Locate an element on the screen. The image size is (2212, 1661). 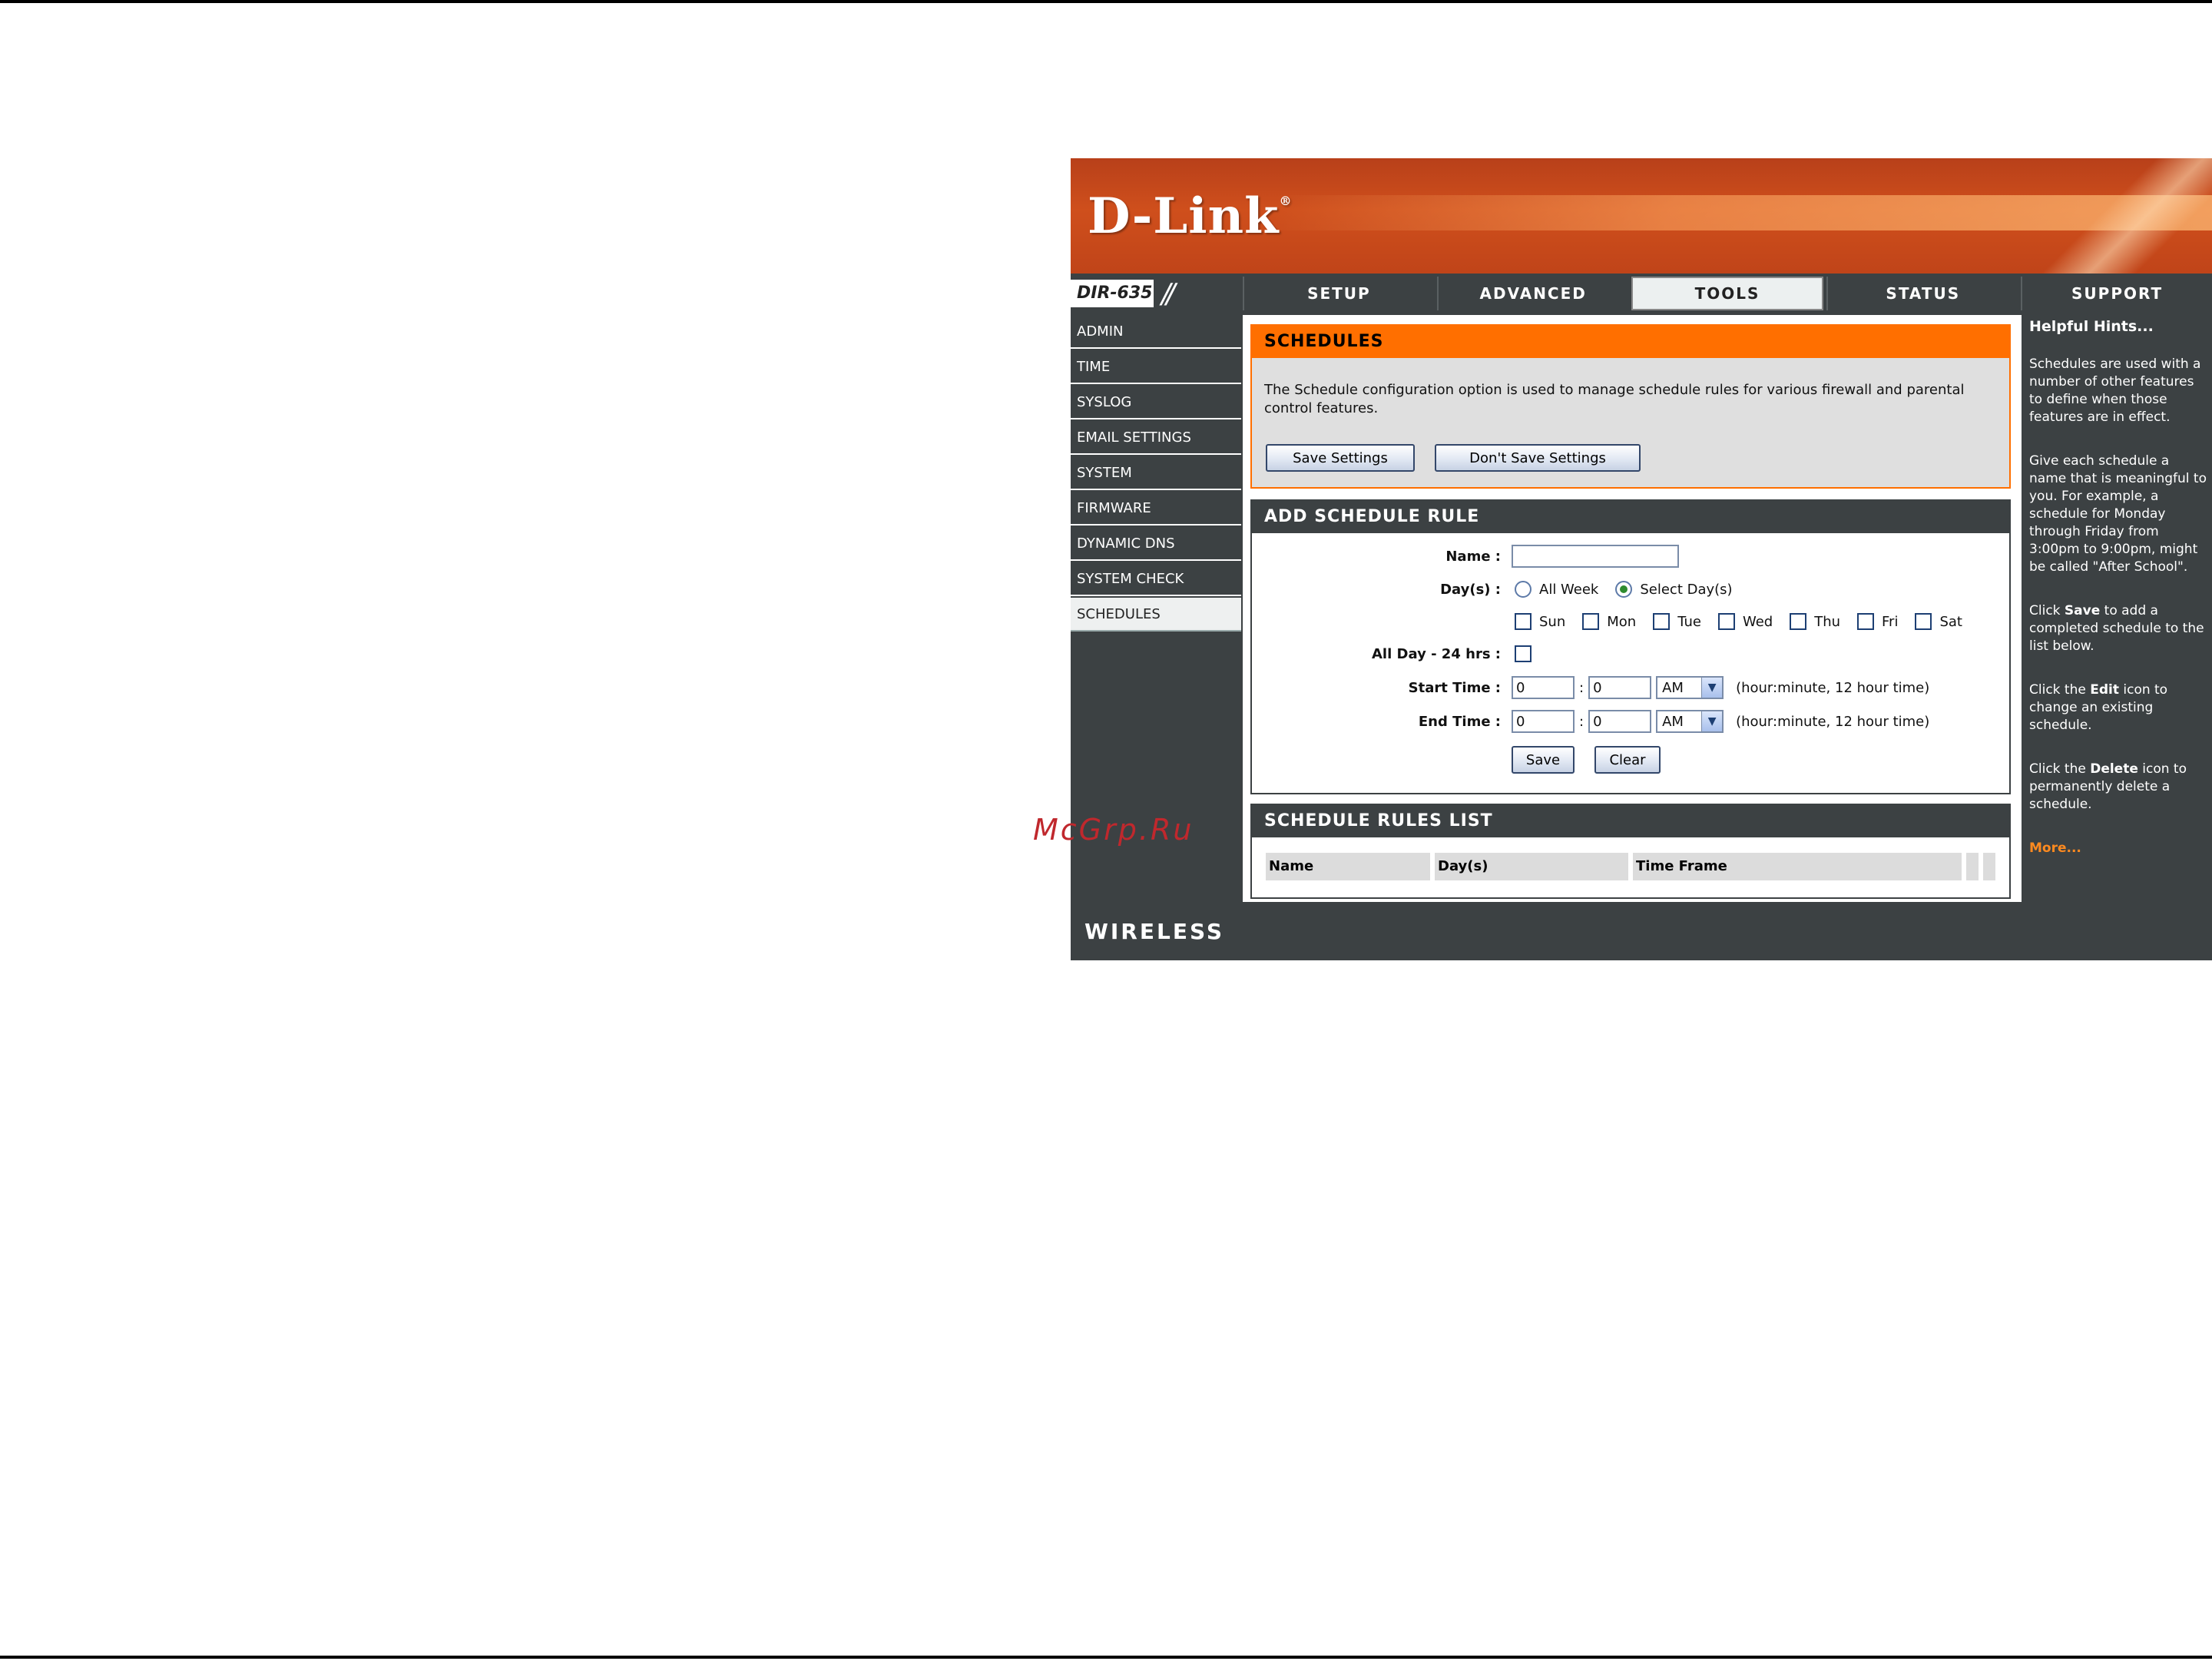
banner-sheen-corner is located at coordinates (2122, 216).